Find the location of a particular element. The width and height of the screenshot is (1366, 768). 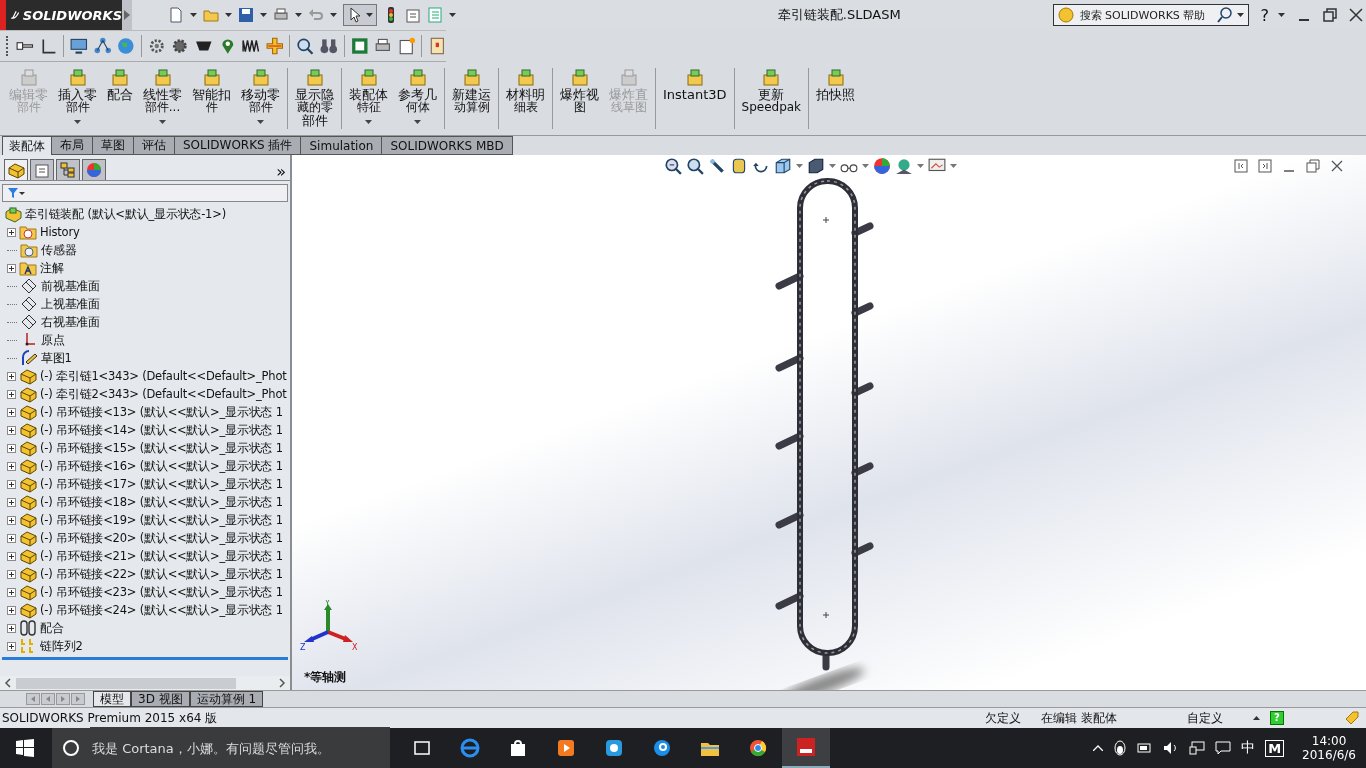

clock-date: 2016/6/6 is located at coordinates (1329, 755).